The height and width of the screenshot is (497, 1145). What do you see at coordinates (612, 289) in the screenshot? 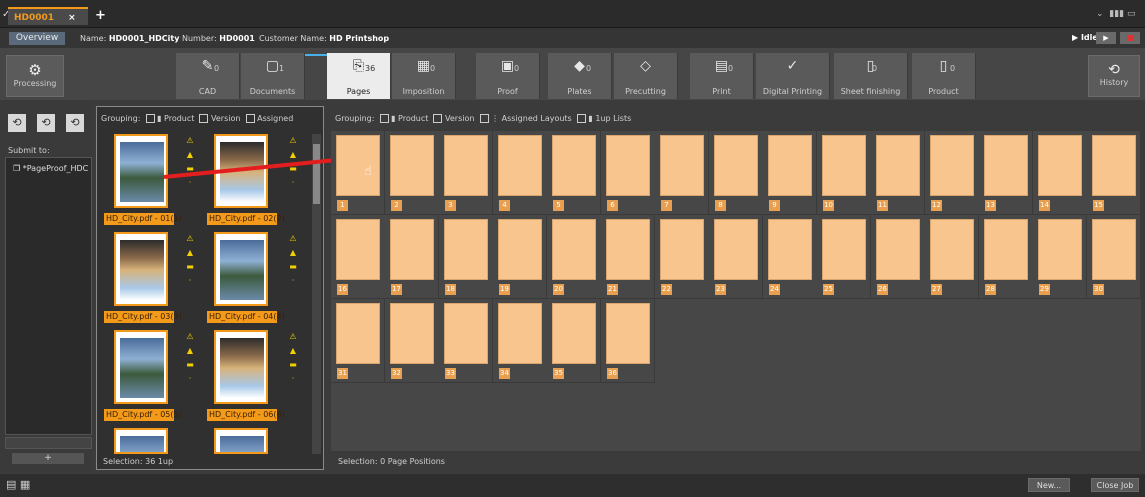
I see `page-number: 21` at bounding box center [612, 289].